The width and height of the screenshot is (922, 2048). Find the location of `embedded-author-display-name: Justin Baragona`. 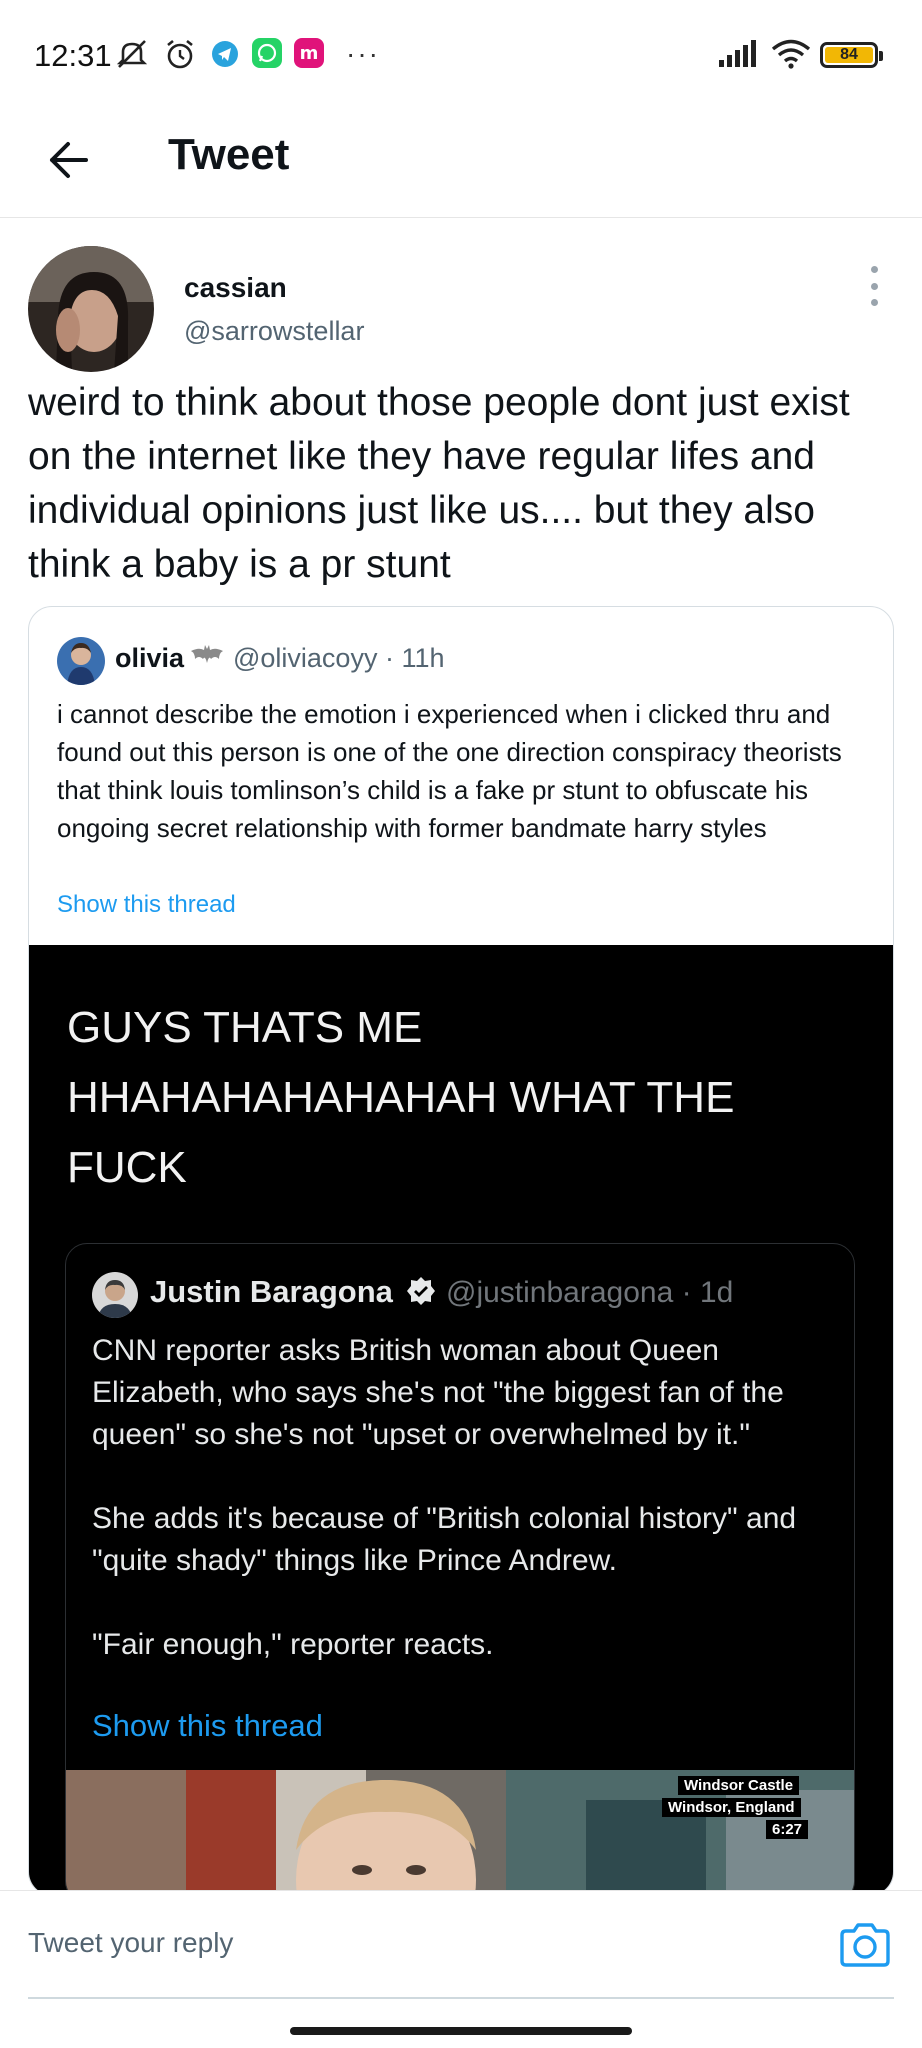

embedded-author-display-name: Justin Baragona is located at coordinates (271, 1291).